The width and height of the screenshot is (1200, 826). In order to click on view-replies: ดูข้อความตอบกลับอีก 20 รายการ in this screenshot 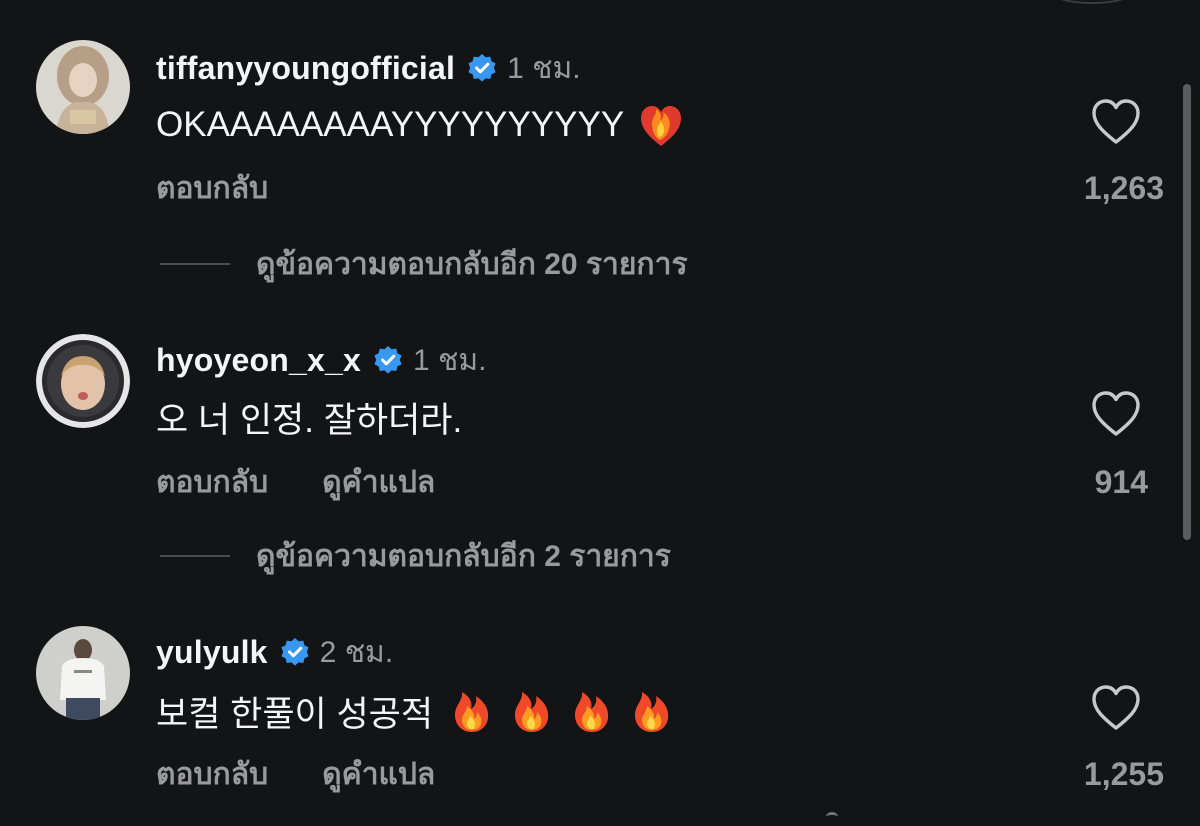, I will do `click(424, 264)`.